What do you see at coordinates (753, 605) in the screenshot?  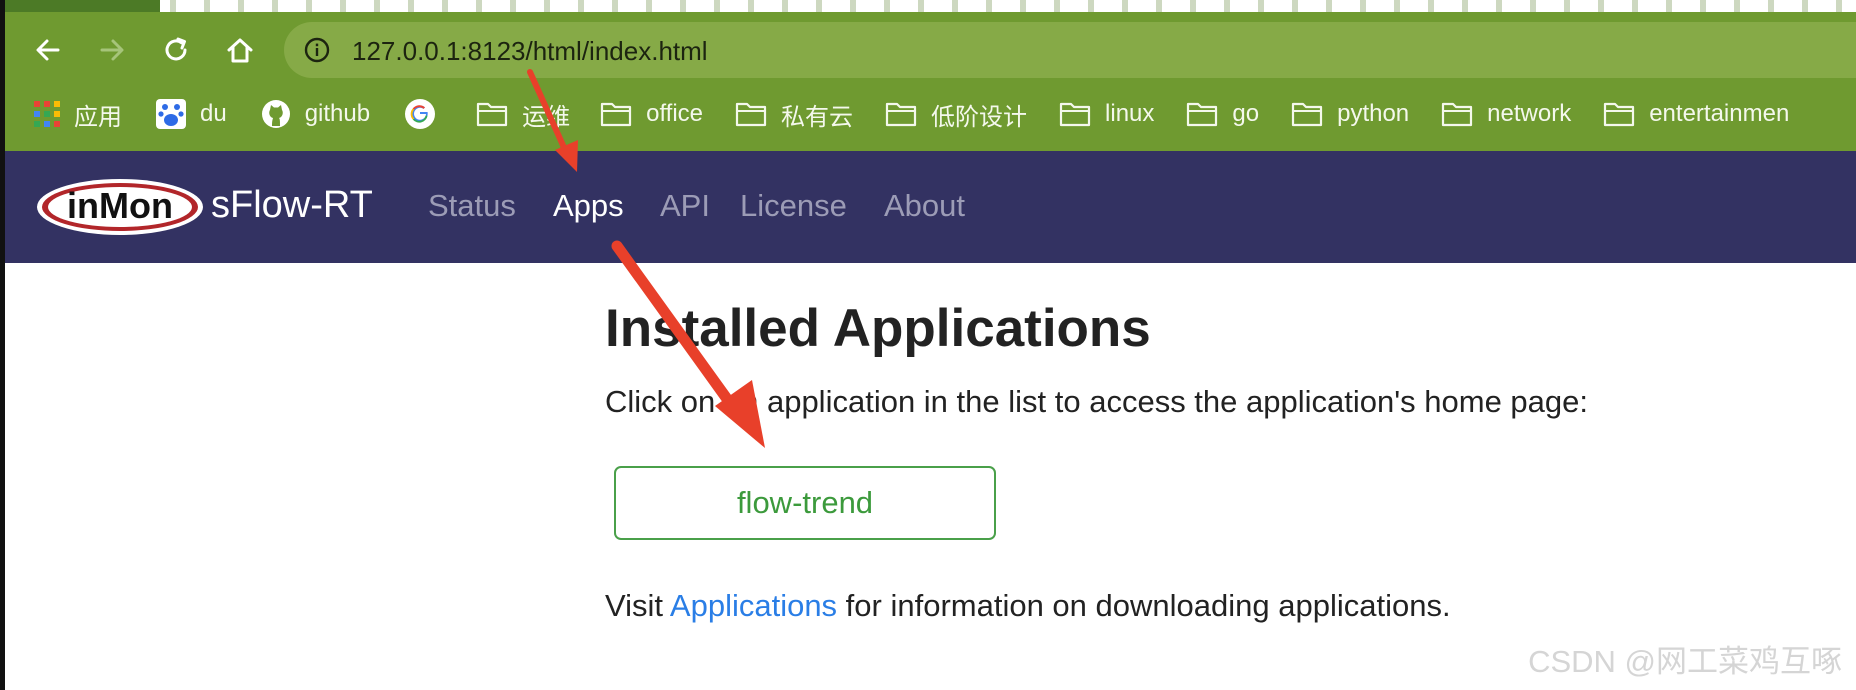 I see `applications-link: Applications` at bounding box center [753, 605].